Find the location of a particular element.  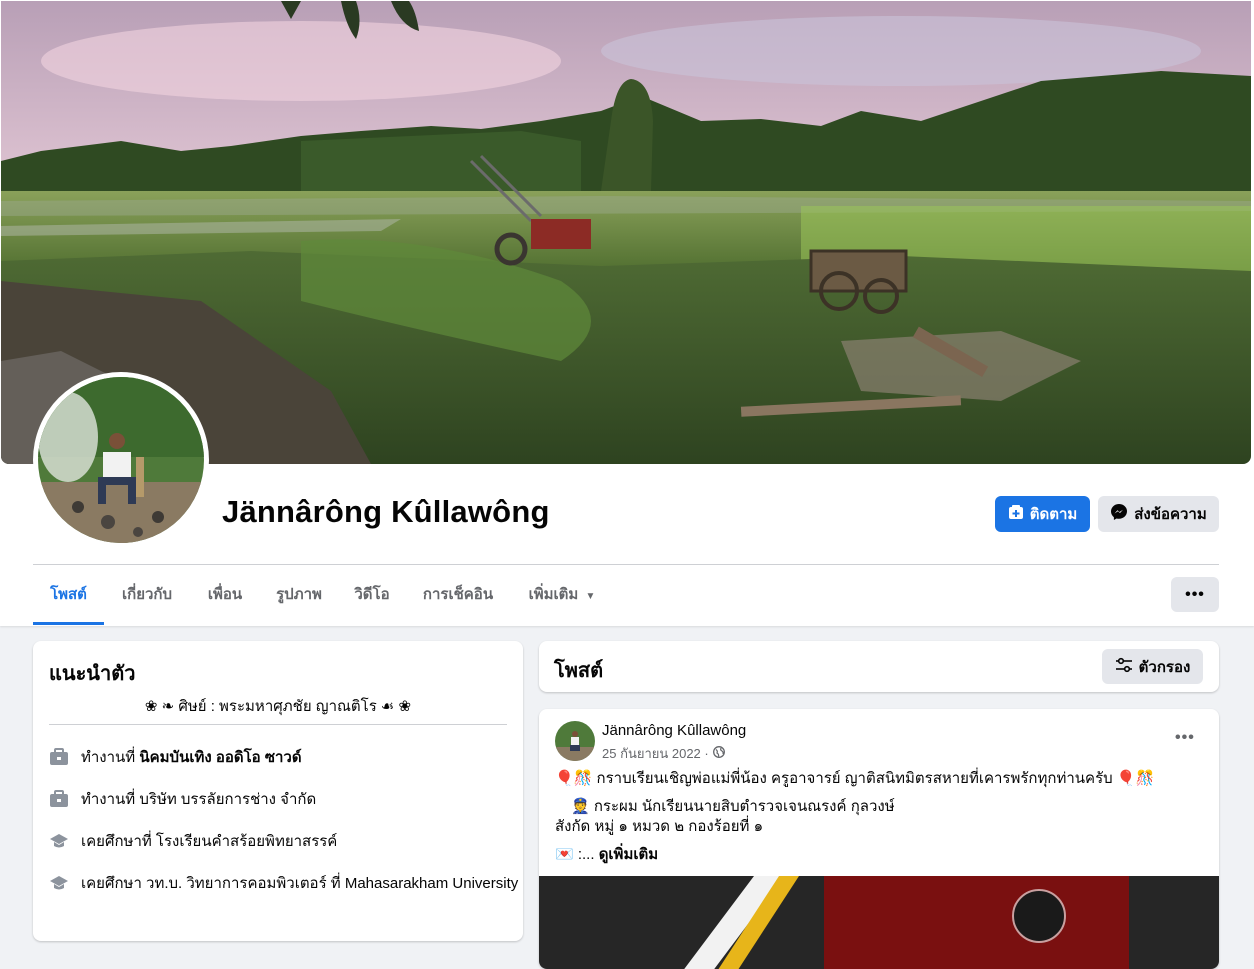

caret-down-icon: ▼ is located at coordinates (590, 596).